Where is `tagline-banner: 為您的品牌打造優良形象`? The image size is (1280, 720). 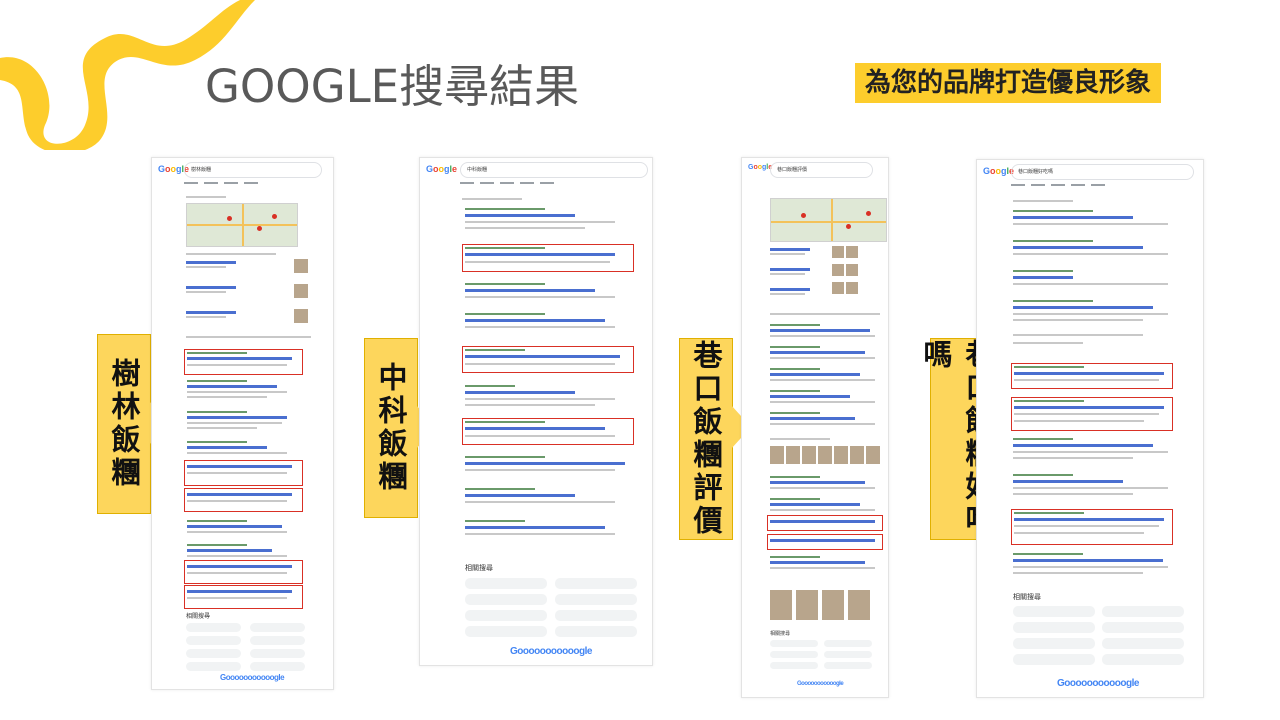 tagline-banner: 為您的品牌打造優良形象 is located at coordinates (1008, 83).